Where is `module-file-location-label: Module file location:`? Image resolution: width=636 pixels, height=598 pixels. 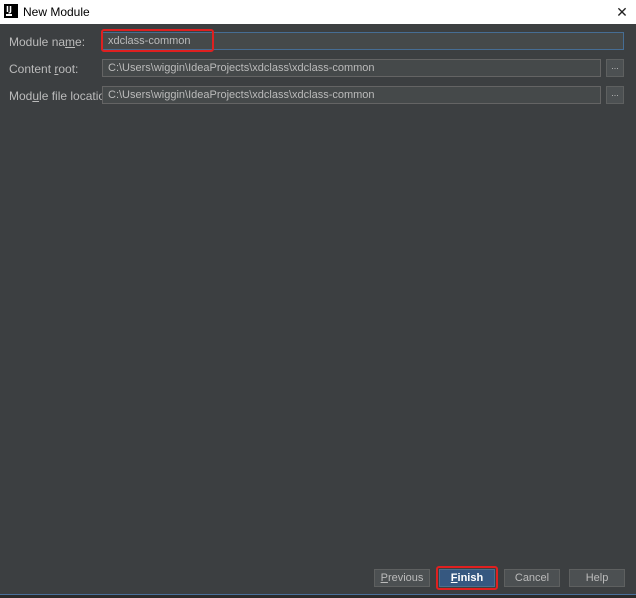 module-file-location-label: Module file location: is located at coordinates (62, 96).